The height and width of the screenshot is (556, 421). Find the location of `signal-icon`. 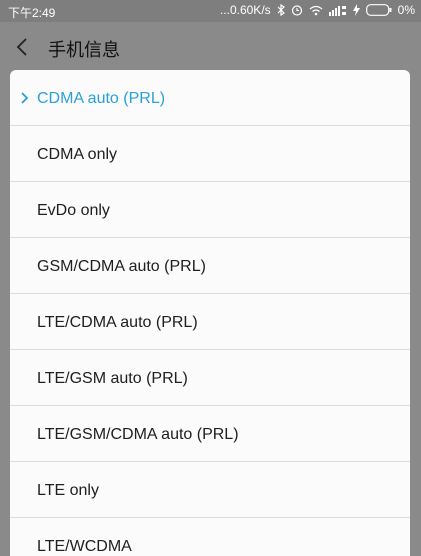

signal-icon is located at coordinates (337, 10).